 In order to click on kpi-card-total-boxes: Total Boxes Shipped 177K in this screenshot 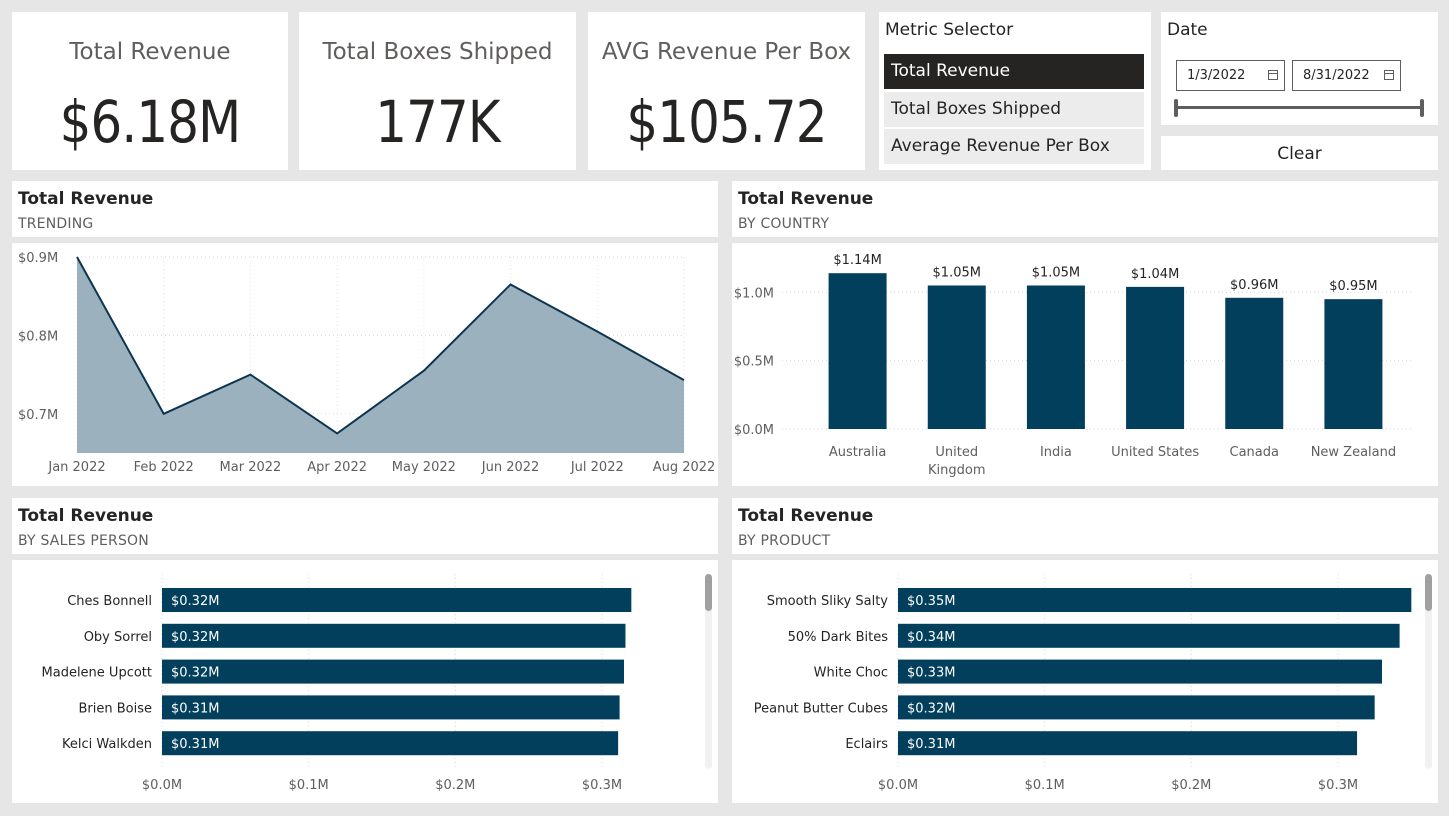, I will do `click(437, 91)`.